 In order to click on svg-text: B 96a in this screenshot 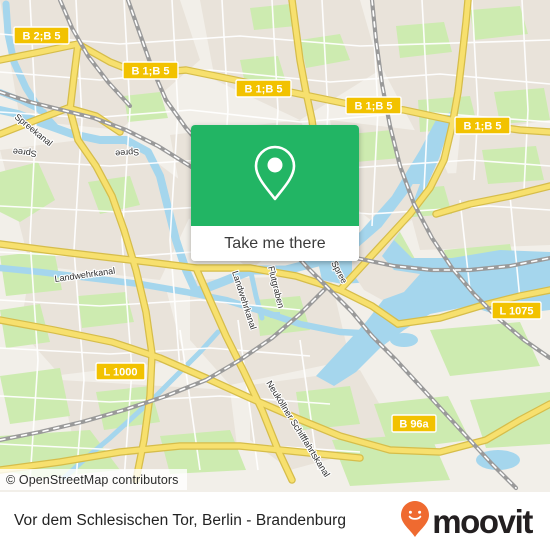, I will do `click(414, 425)`.